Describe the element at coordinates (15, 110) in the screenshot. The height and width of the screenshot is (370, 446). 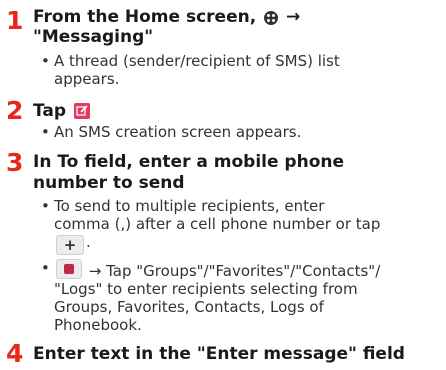
I see `step-number: 2` at that location.